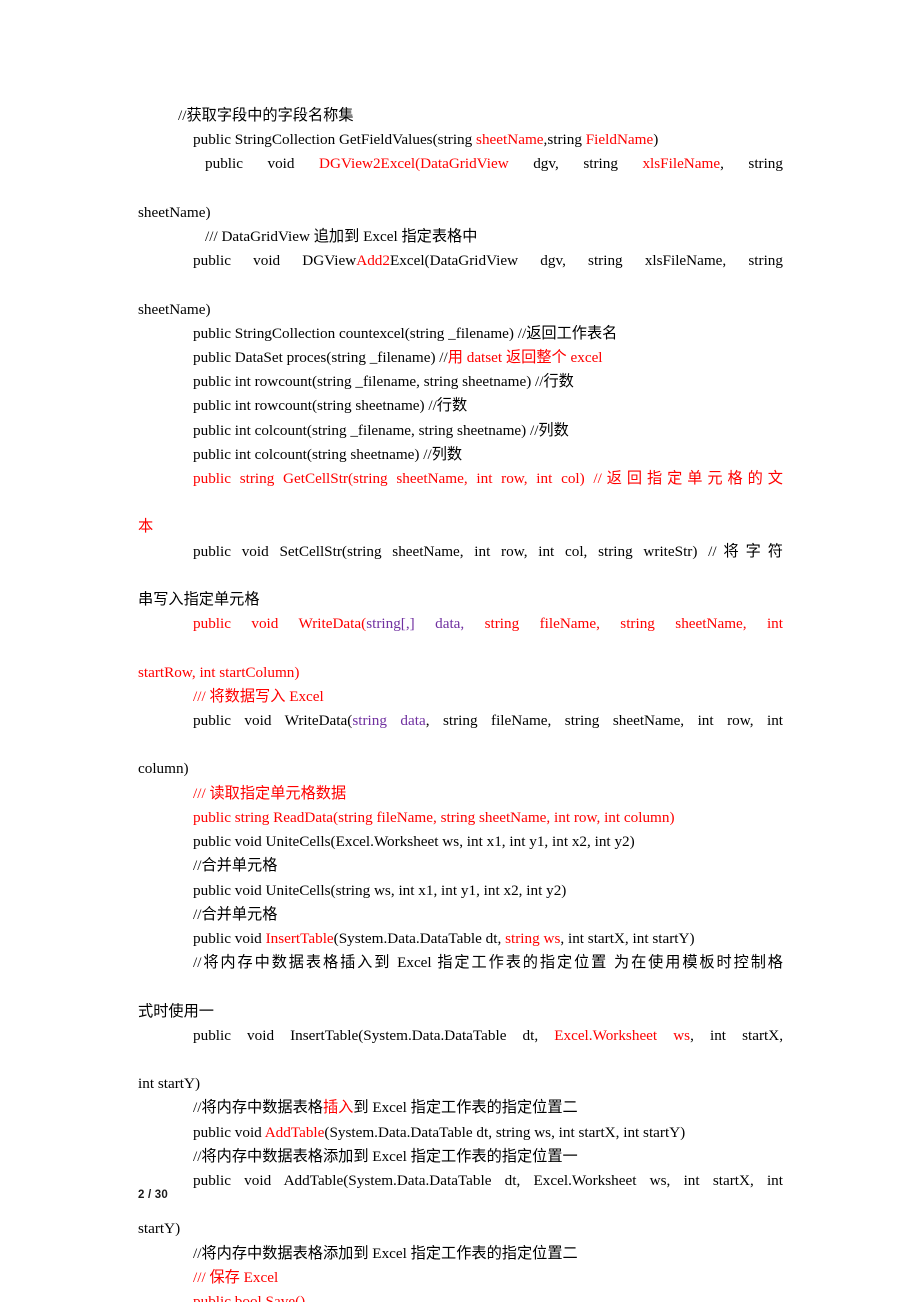  I want to click on text-run: ,string, so click(564, 140).